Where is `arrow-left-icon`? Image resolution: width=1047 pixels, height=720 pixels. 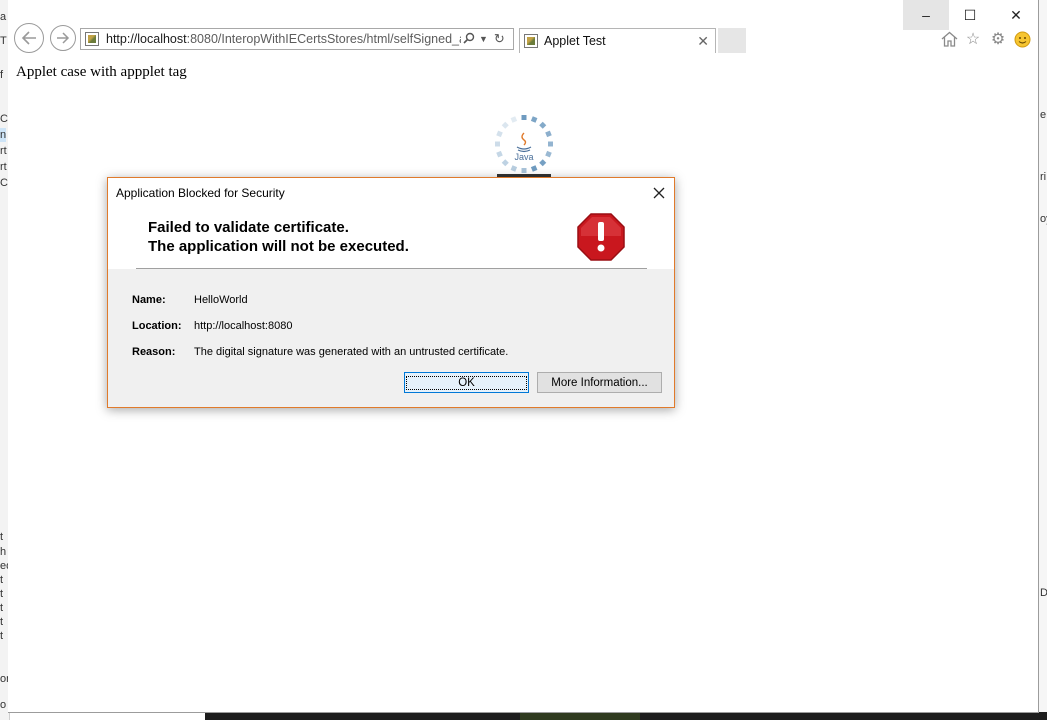
arrow-left-icon is located at coordinates (28, 38).